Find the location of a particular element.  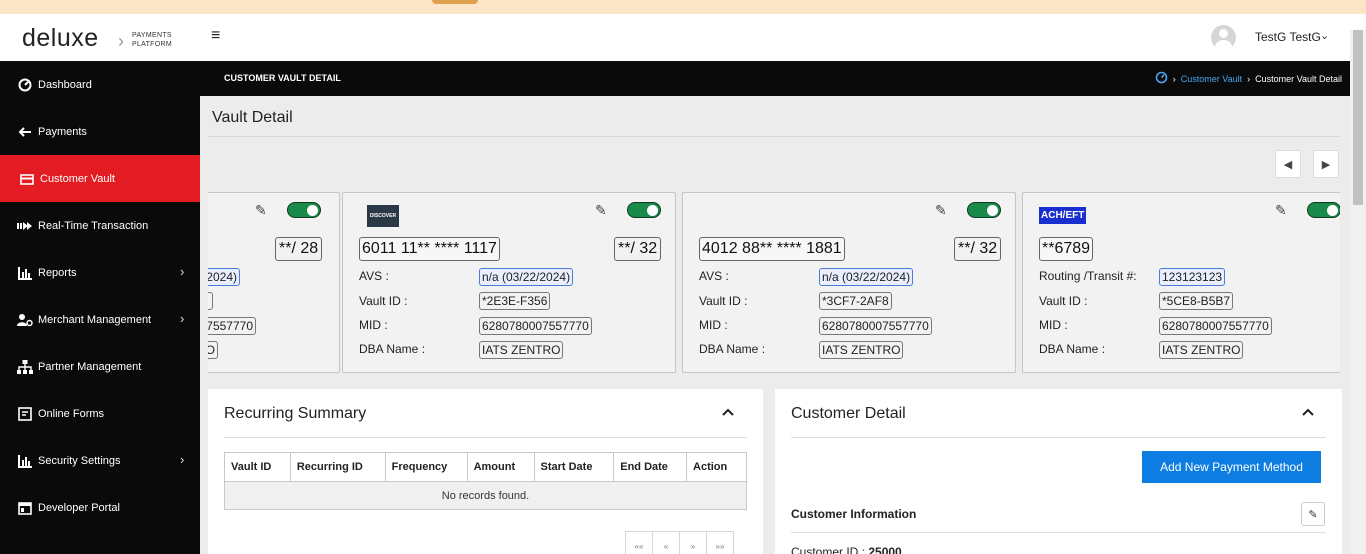

hamburger-menu-icon: ≡ is located at coordinates (215, 36).